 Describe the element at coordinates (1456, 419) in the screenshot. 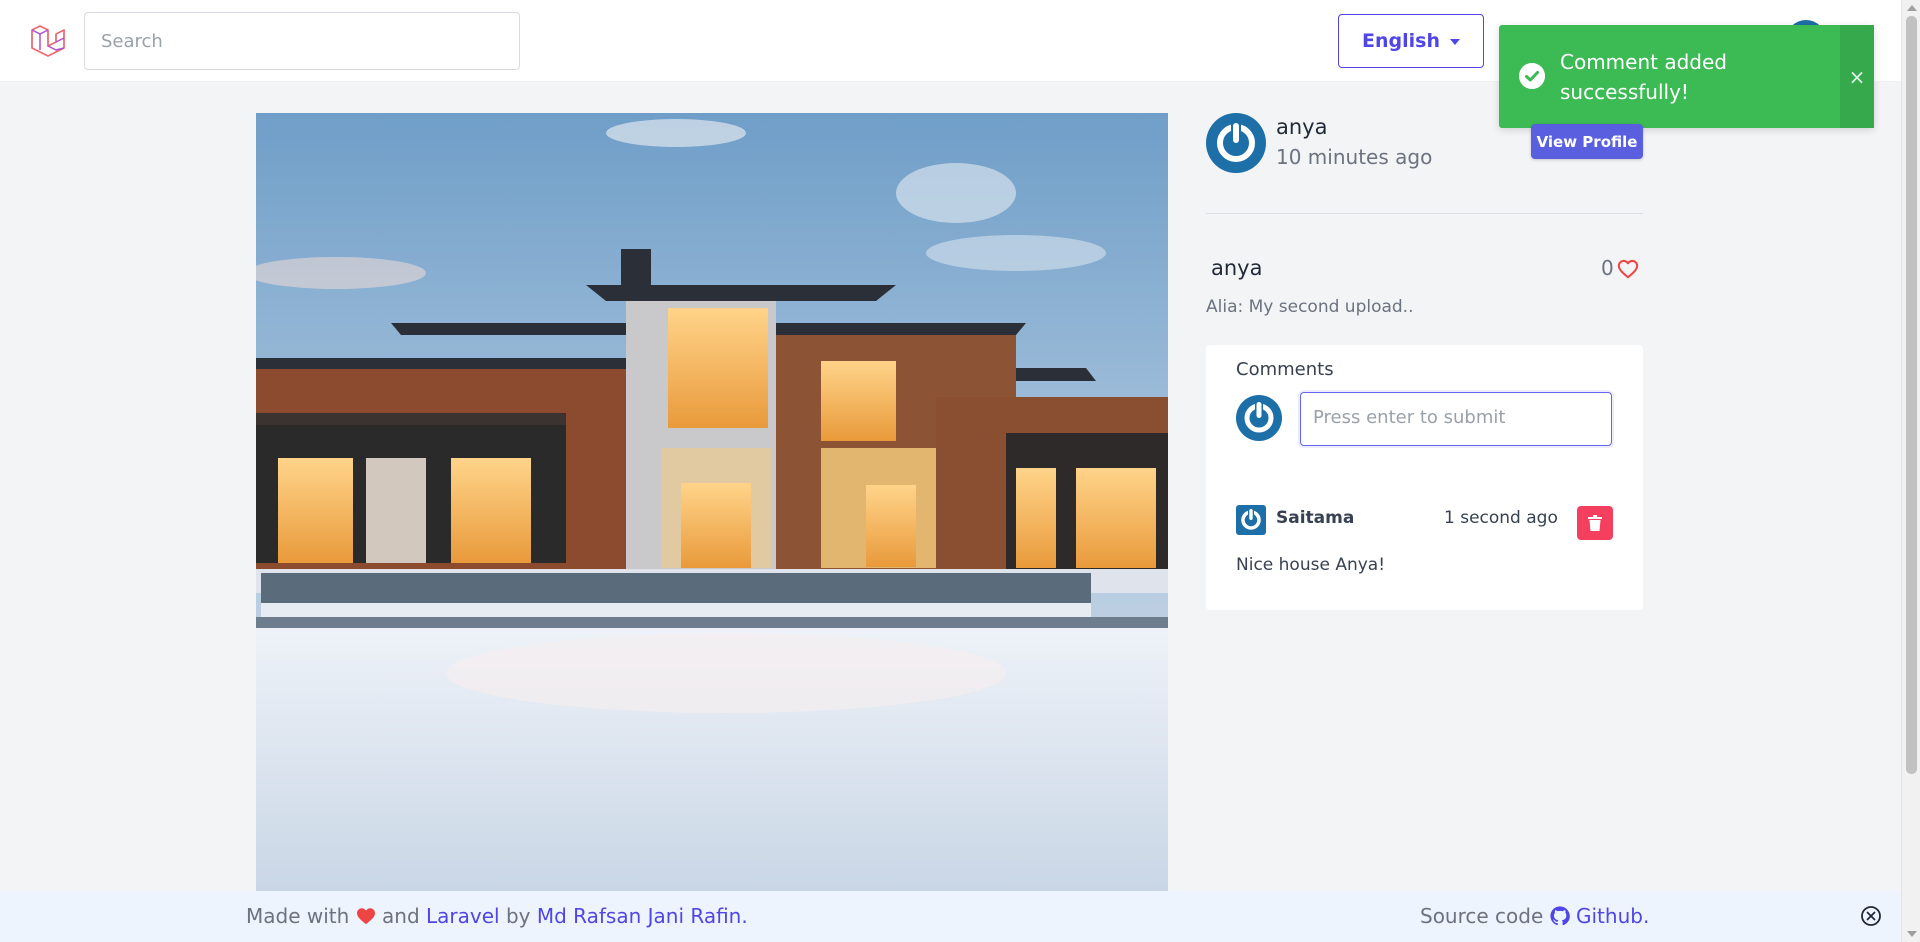

I see `comment-input` at that location.